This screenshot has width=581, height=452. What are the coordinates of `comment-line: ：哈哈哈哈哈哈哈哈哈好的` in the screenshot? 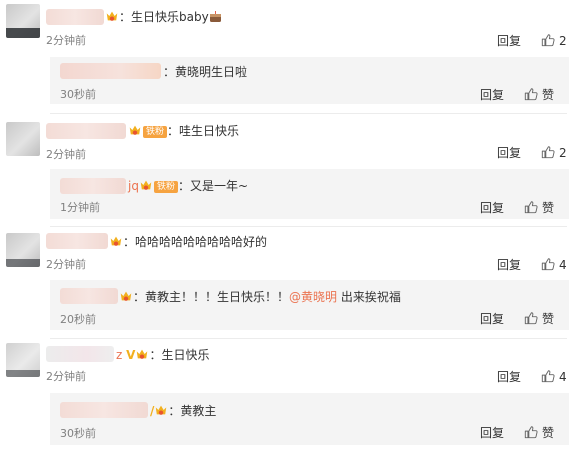 It's located at (188, 242).